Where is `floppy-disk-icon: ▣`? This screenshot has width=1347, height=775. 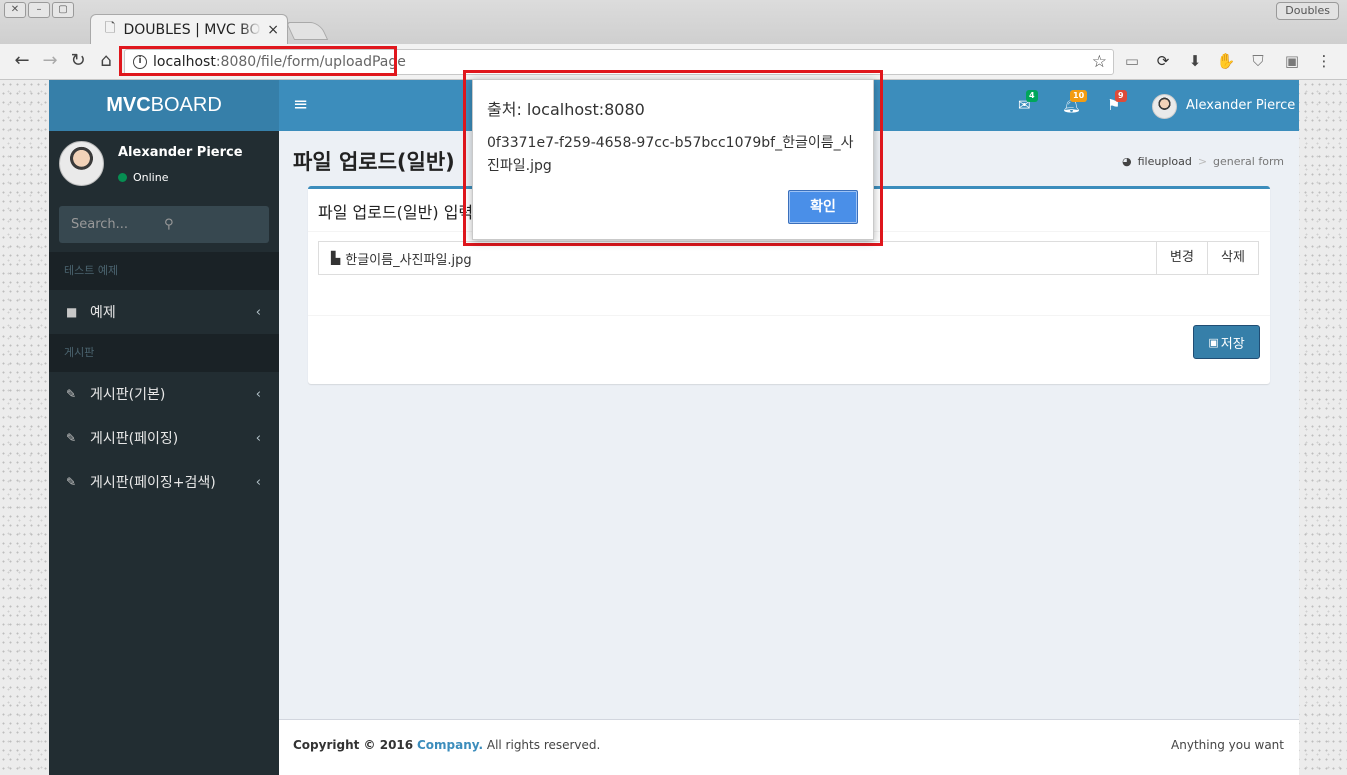 floppy-disk-icon: ▣ is located at coordinates (1213, 342).